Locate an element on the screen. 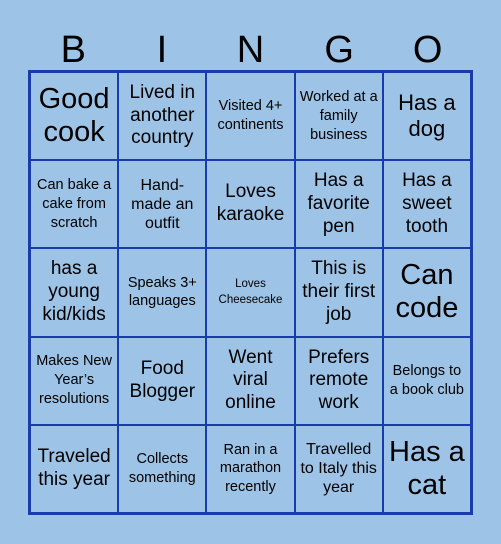 The height and width of the screenshot is (544, 501). bingo-cell: Can code is located at coordinates (426, 292).